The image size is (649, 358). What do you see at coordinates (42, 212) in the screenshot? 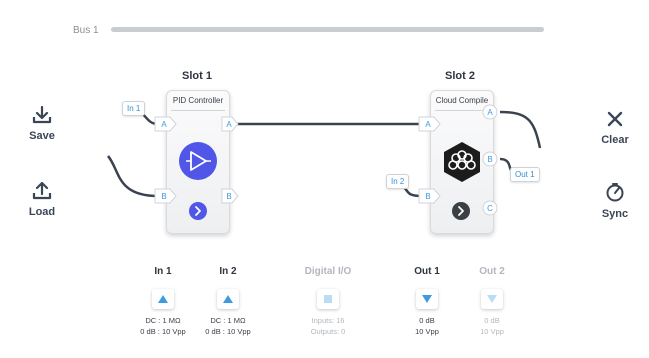
I see `load-label: Load` at bounding box center [42, 212].